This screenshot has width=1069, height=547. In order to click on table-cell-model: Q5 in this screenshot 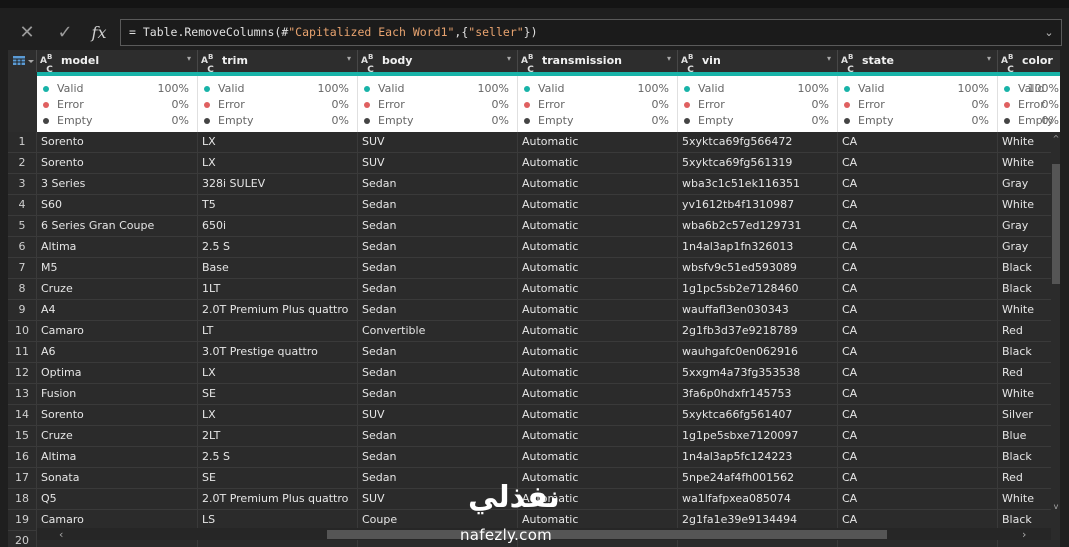, I will do `click(117, 499)`.